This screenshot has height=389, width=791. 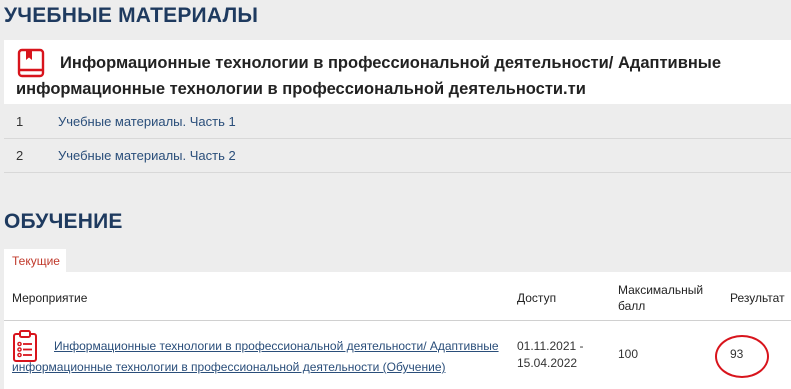 What do you see at coordinates (35, 260) in the screenshot?
I see `tab-current: Текущие` at bounding box center [35, 260].